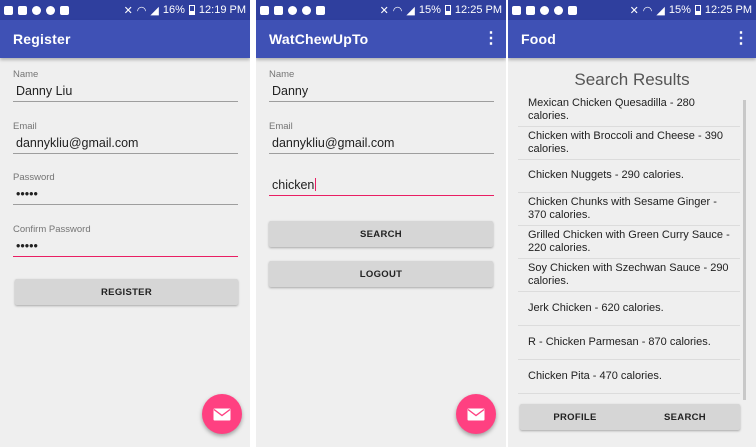  I want to click on confirm-password-label: Confirm Password, so click(52, 229).